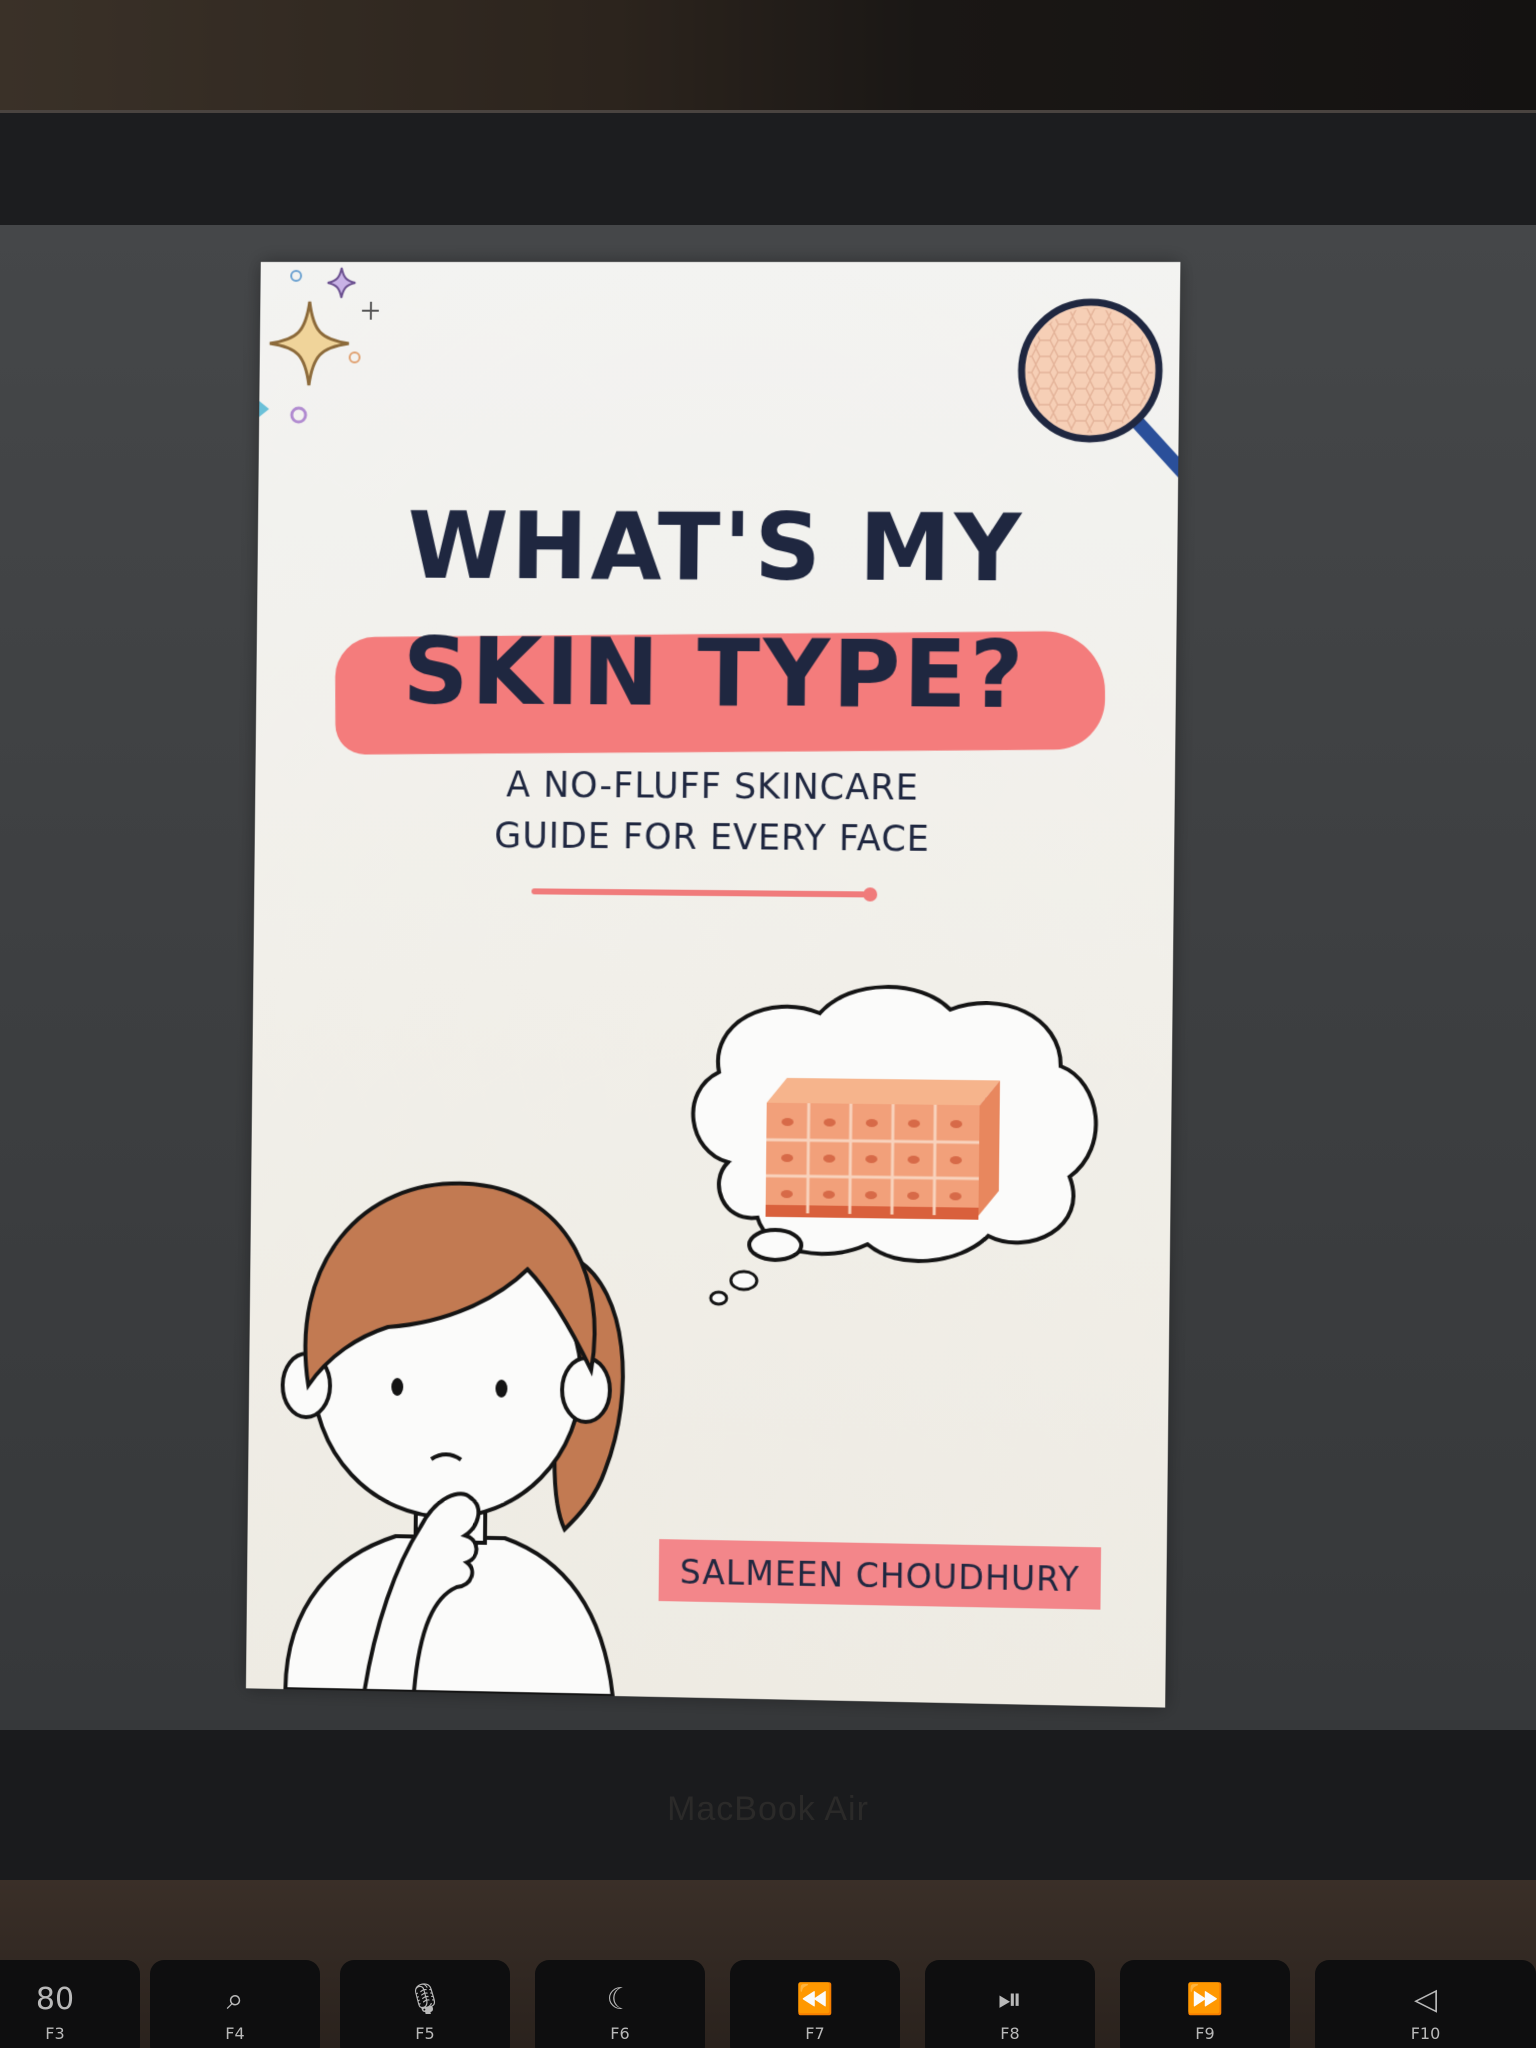 This screenshot has height=2048, width=1536. I want to click on book-subtitle-line-2: GUIDE FOR EVERY FACE, so click(715, 838).